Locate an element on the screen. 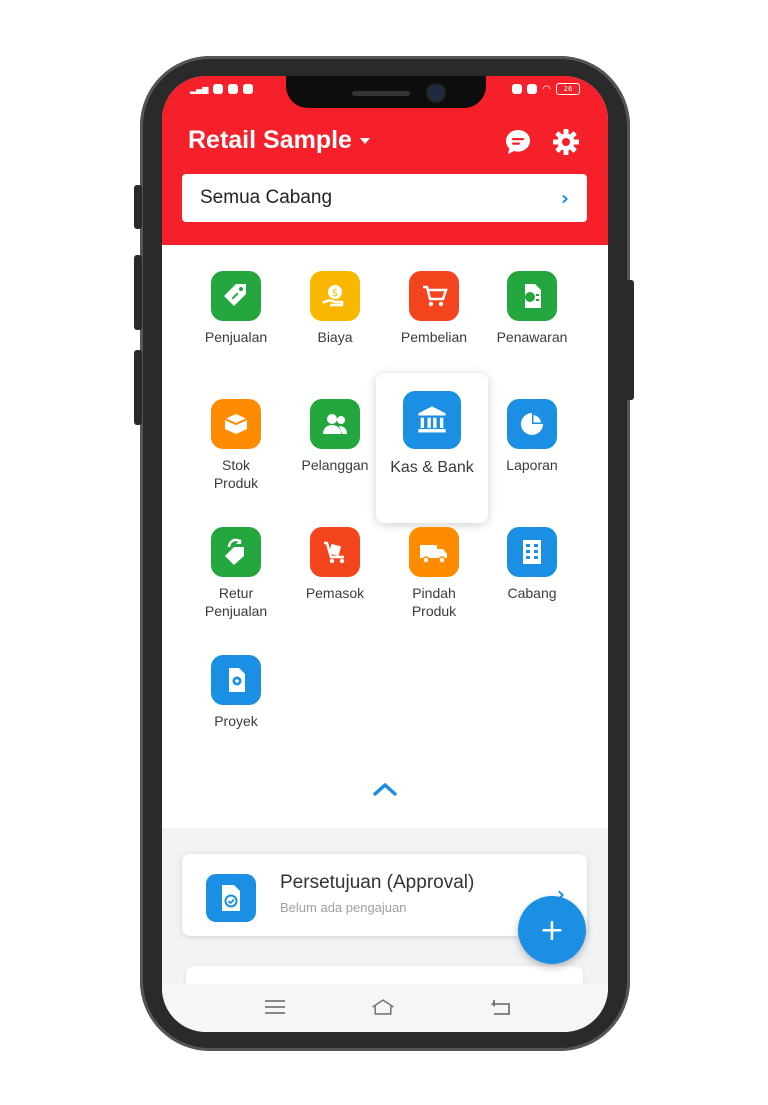  building-icon is located at coordinates (532, 552).